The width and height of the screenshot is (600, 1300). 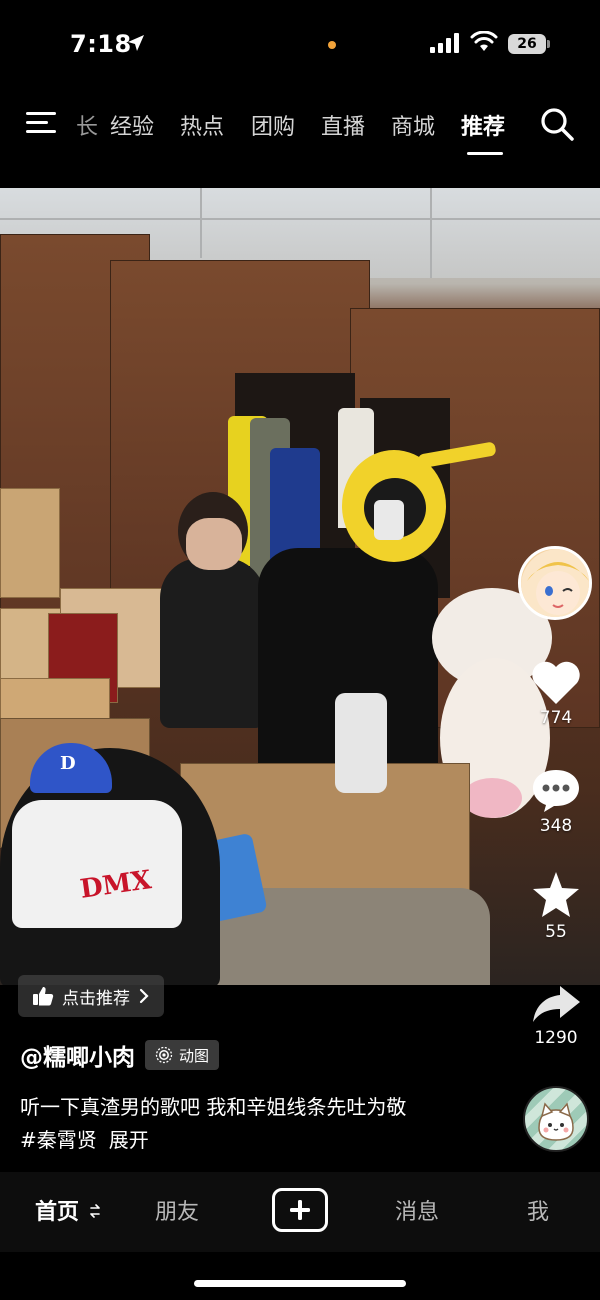 I want to click on active-tab-underline, so click(x=485, y=153).